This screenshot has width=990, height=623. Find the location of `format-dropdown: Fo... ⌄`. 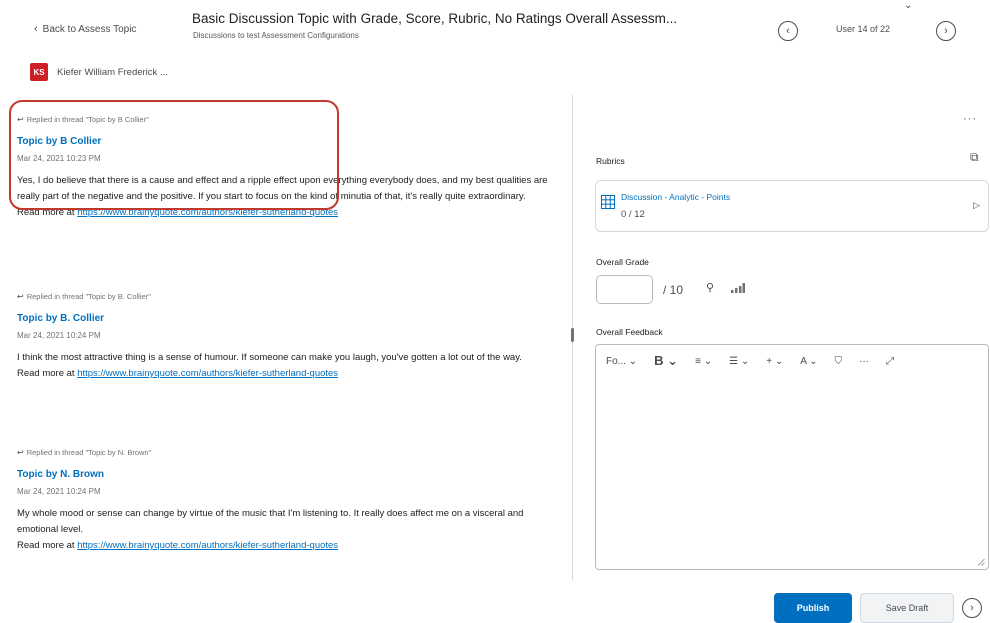

format-dropdown: Fo... ⌄ is located at coordinates (621, 361).